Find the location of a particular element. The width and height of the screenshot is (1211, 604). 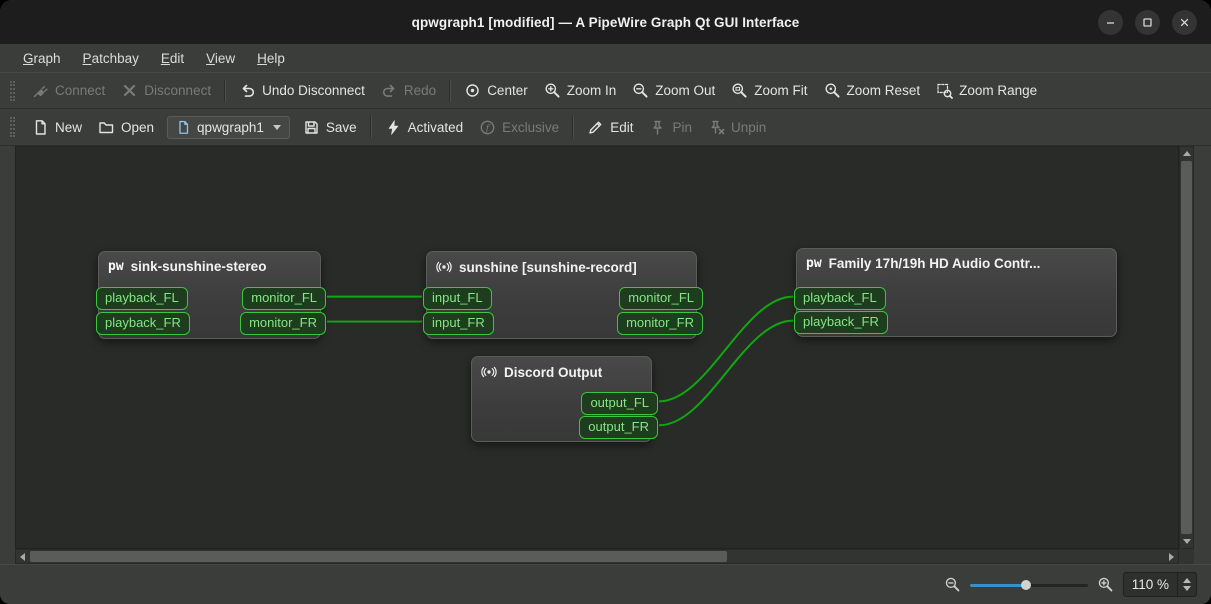

menu-view-label: iew is located at coordinates (225, 58).